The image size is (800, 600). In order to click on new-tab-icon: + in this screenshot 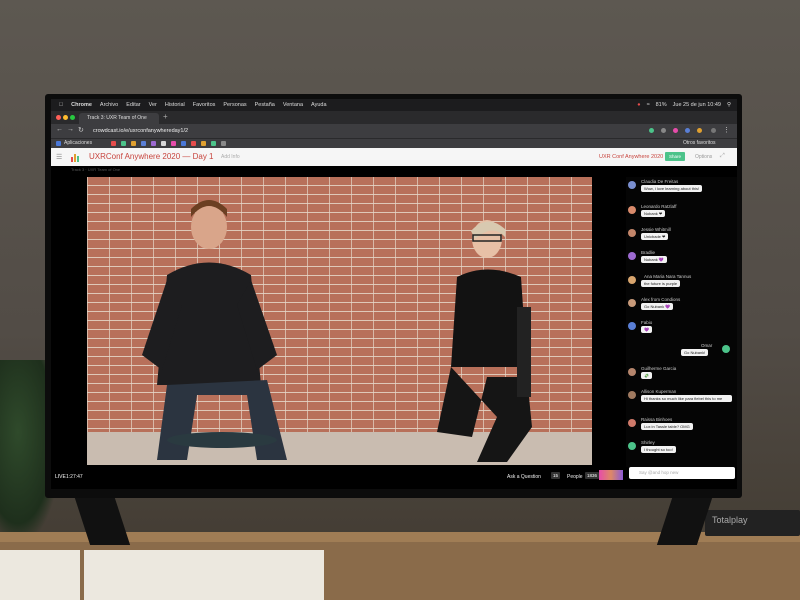, I will do `click(165, 116)`.